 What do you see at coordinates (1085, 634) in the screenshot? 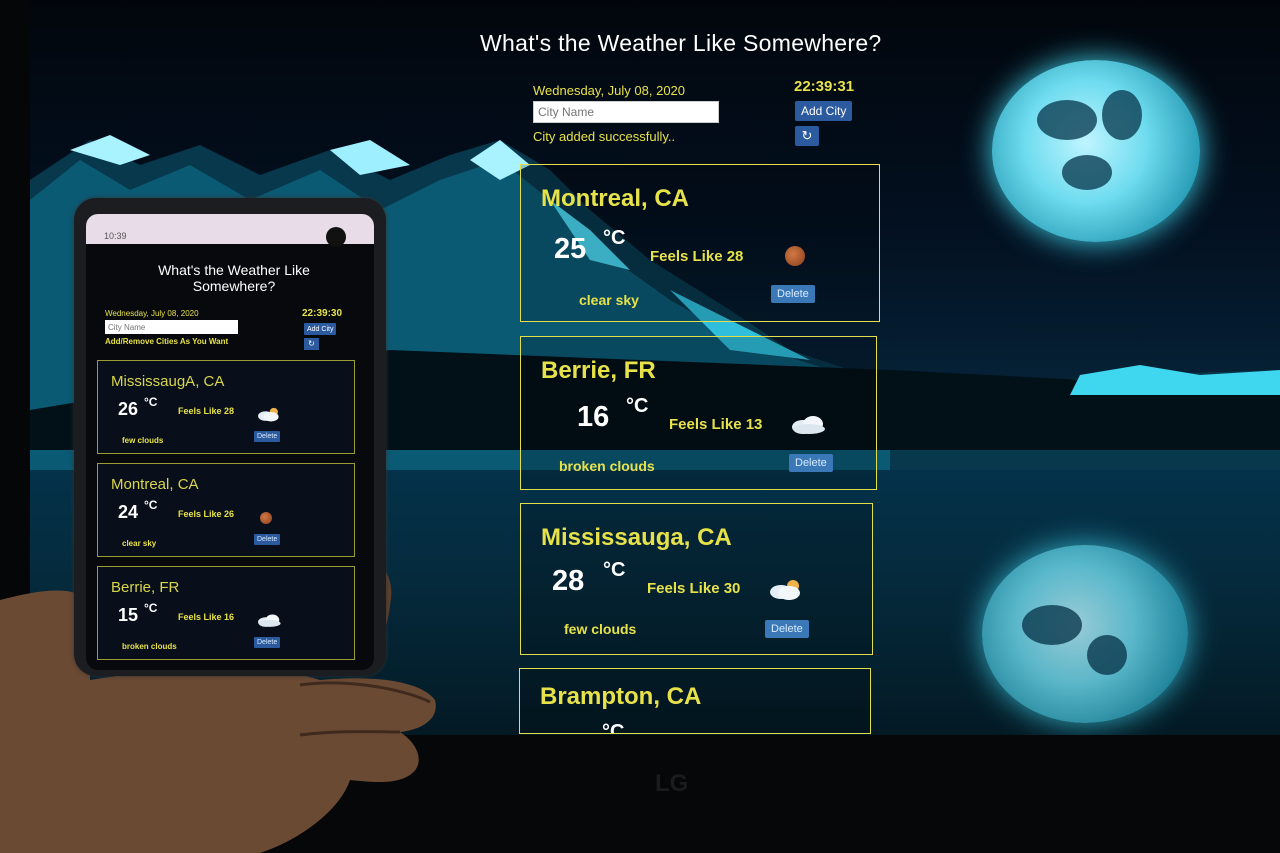
I see `moon-reflection` at bounding box center [1085, 634].